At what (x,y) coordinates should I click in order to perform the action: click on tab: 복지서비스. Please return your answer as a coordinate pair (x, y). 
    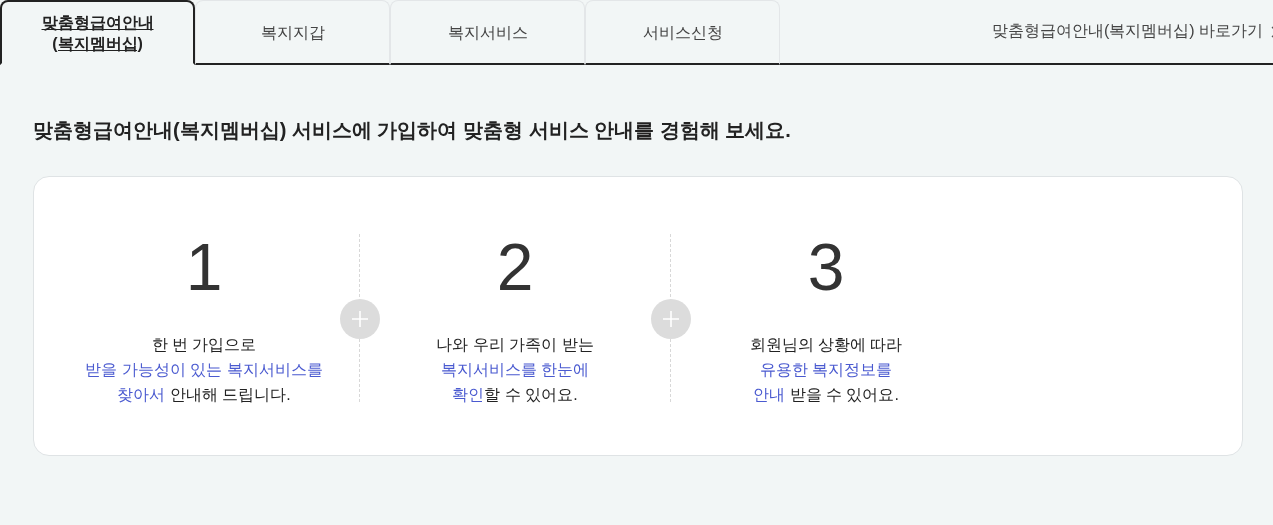
    Looking at the image, I should click on (487, 32).